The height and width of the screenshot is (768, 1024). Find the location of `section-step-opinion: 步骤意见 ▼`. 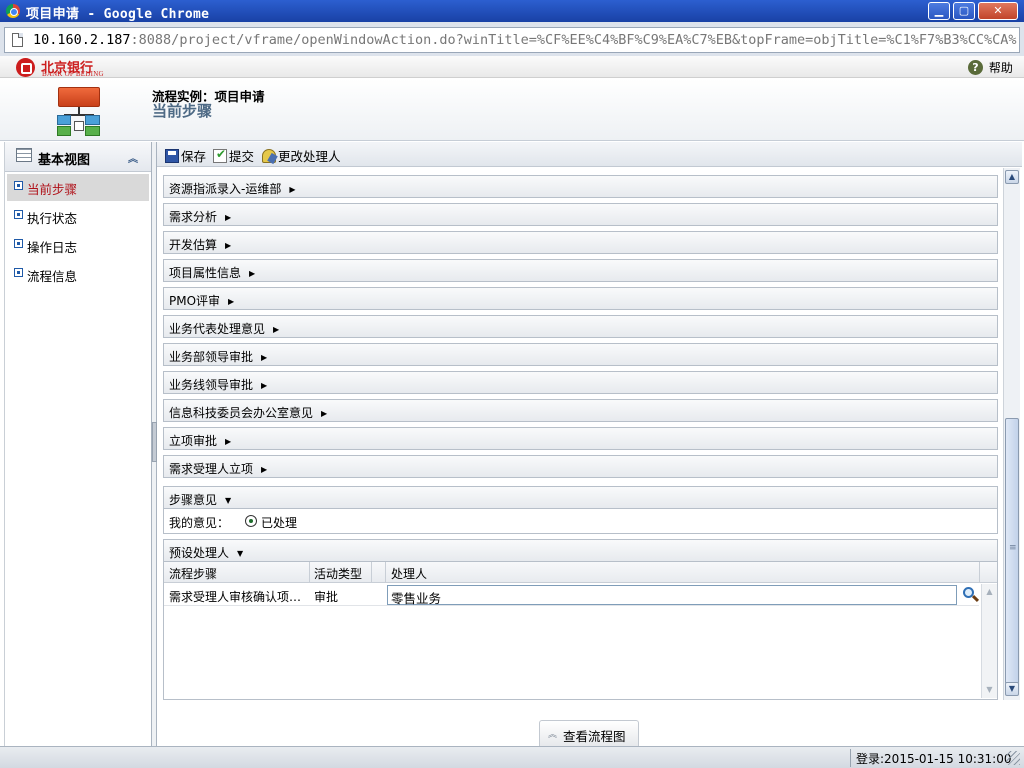

section-step-opinion: 步骤意见 ▼ is located at coordinates (580, 497).